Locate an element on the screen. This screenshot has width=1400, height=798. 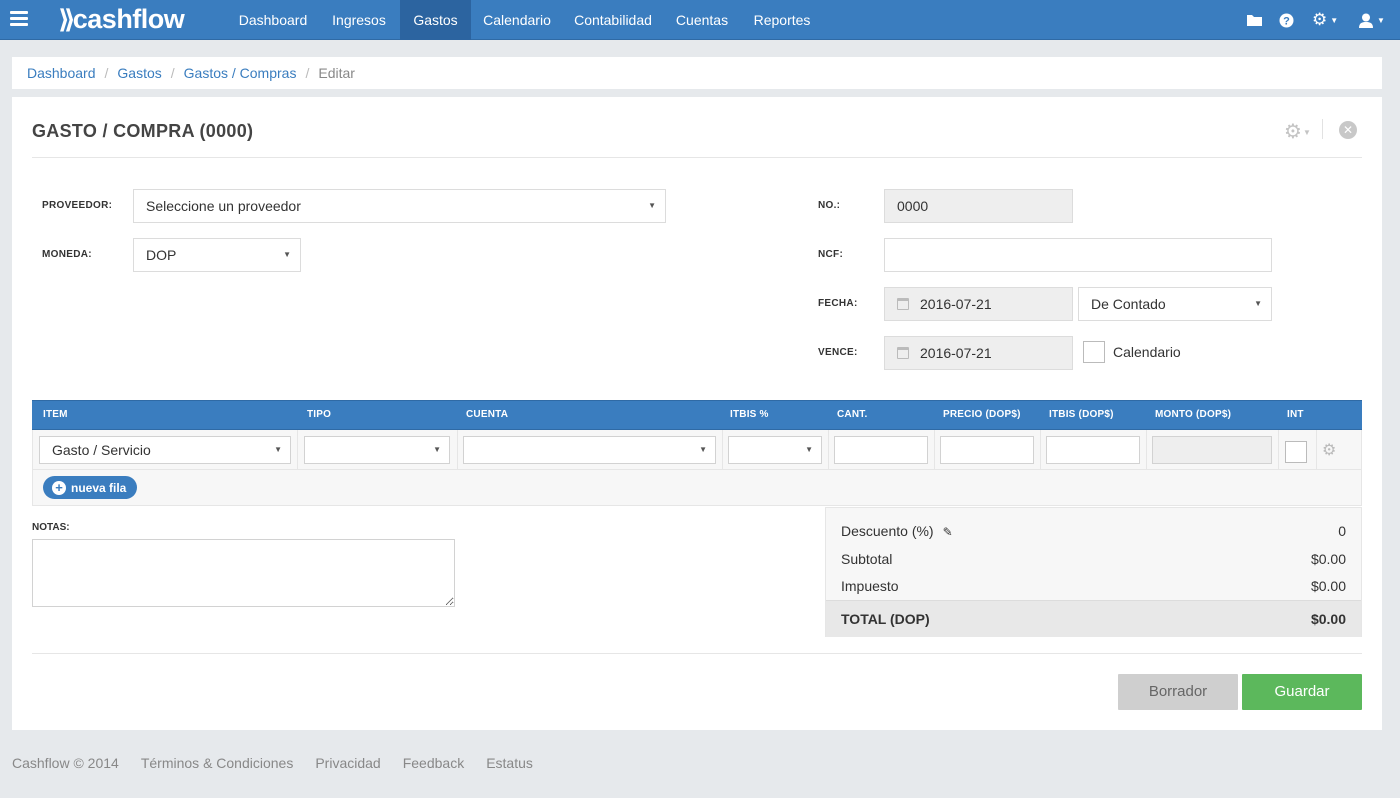
nav-cuentas: Cuentas is located at coordinates (702, 20).